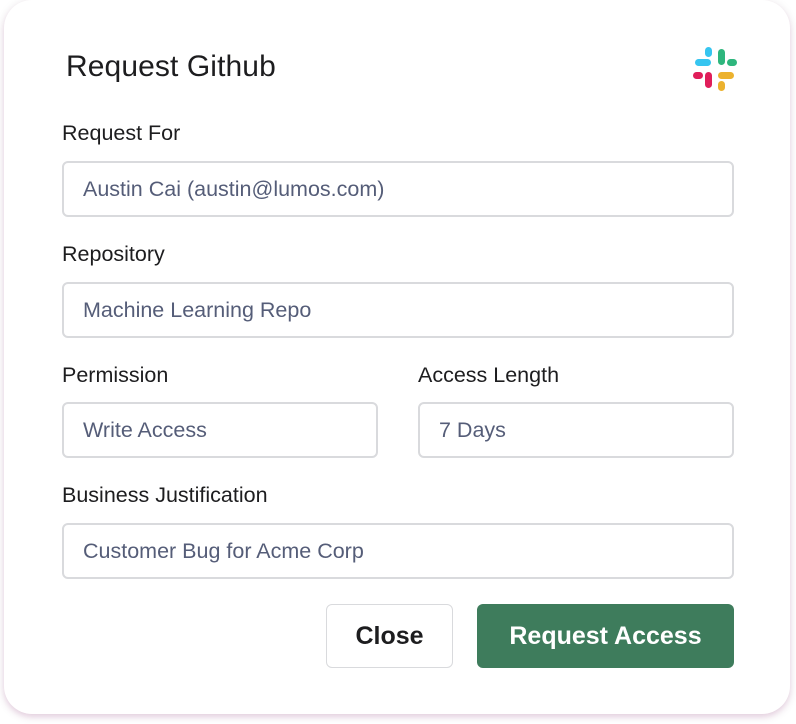 The height and width of the screenshot is (724, 796). Describe the element at coordinates (115, 375) in the screenshot. I see `permission-label: Permission` at that location.